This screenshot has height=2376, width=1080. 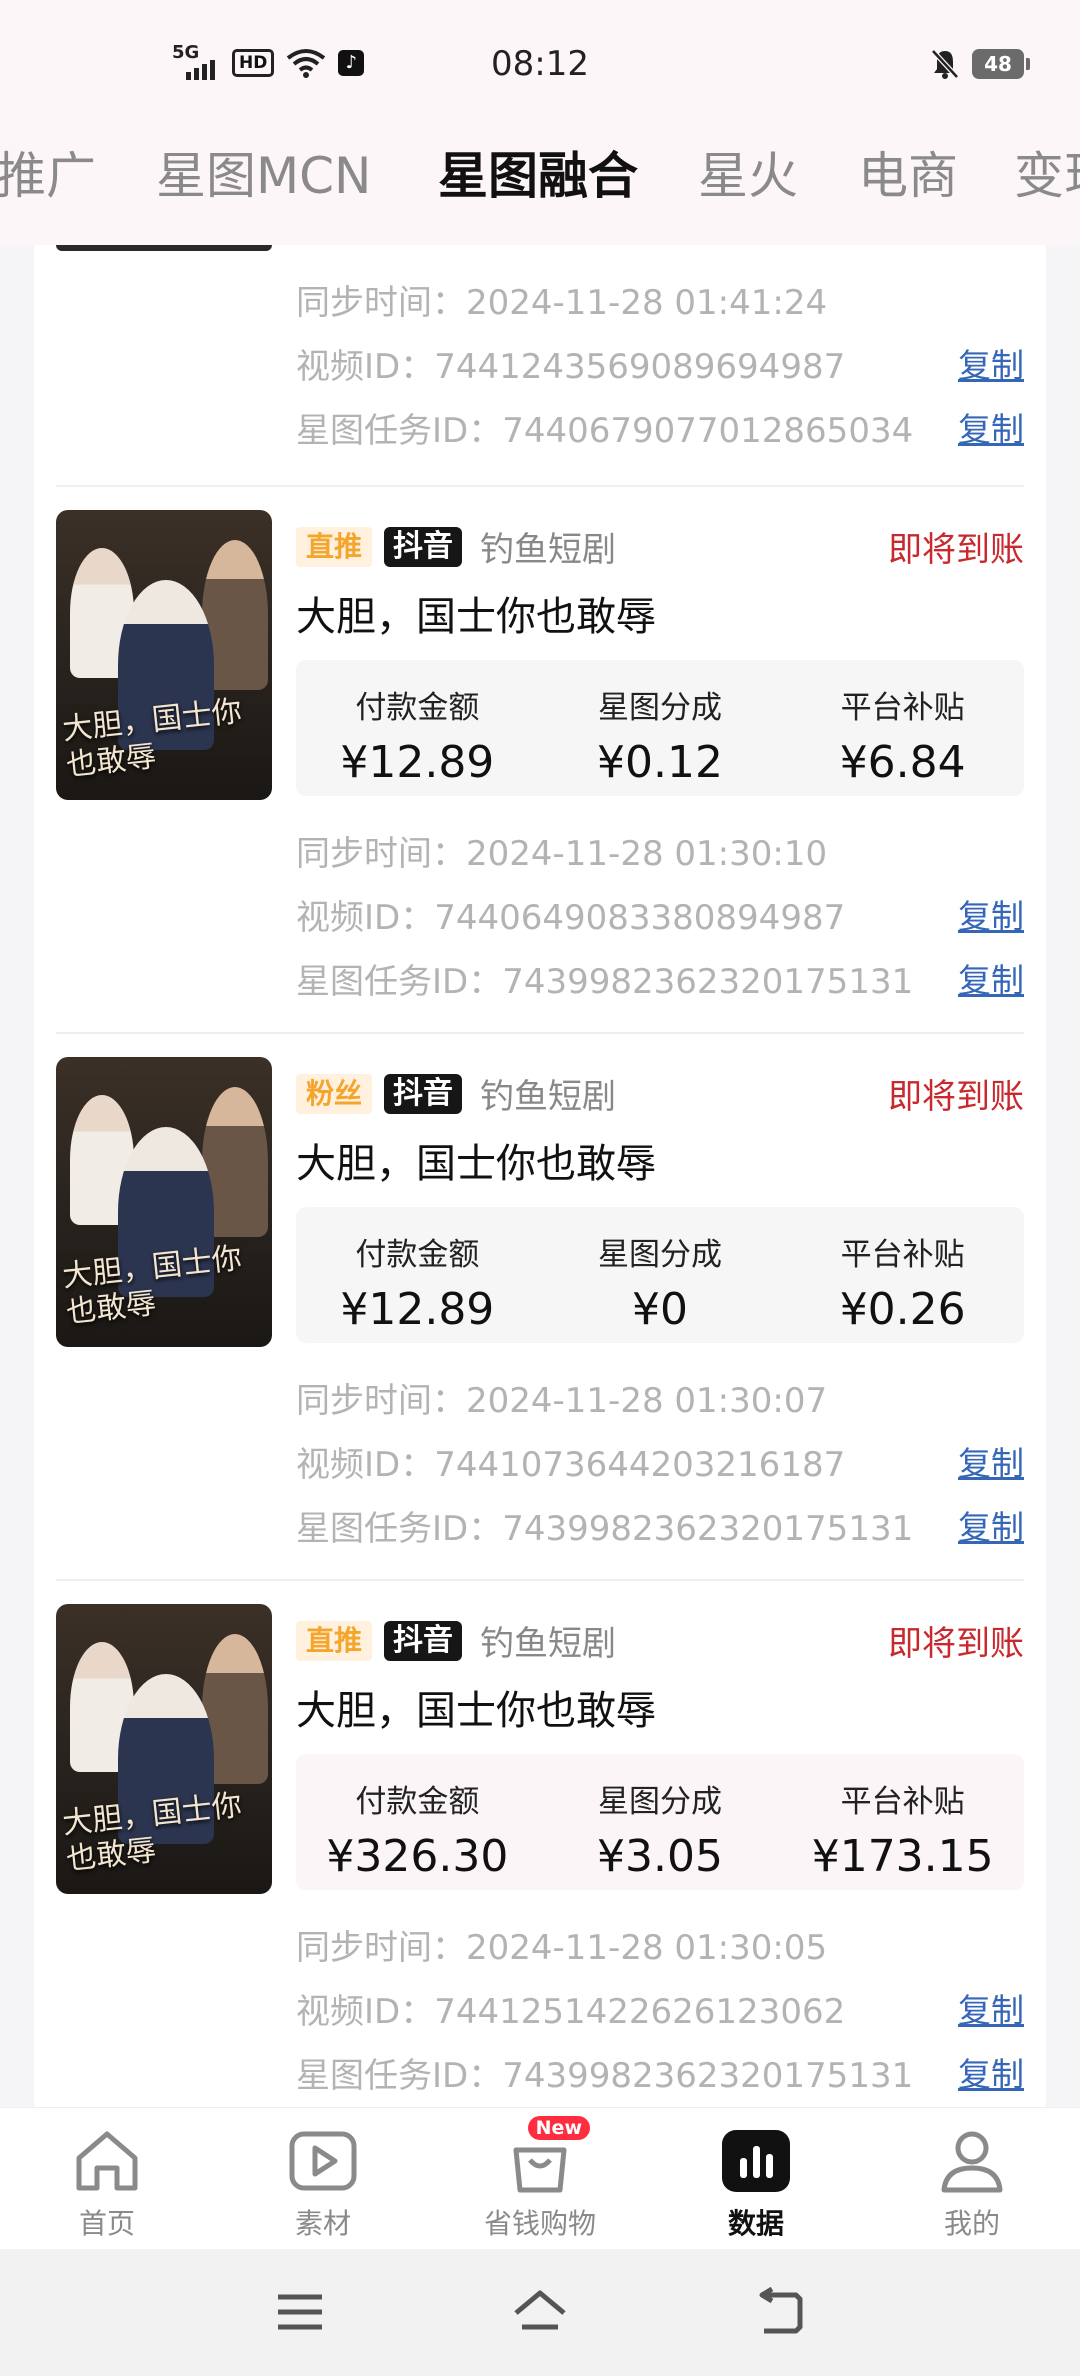 What do you see at coordinates (755, 2223) in the screenshot?
I see `nav-data-label: 数据` at bounding box center [755, 2223].